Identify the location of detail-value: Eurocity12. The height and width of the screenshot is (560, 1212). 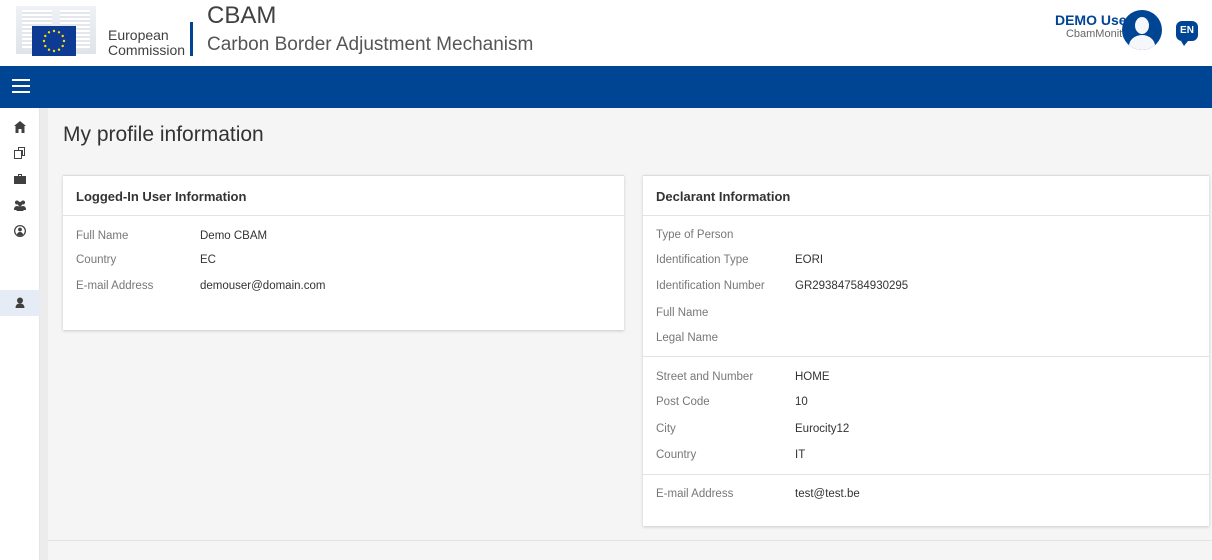
(822, 429).